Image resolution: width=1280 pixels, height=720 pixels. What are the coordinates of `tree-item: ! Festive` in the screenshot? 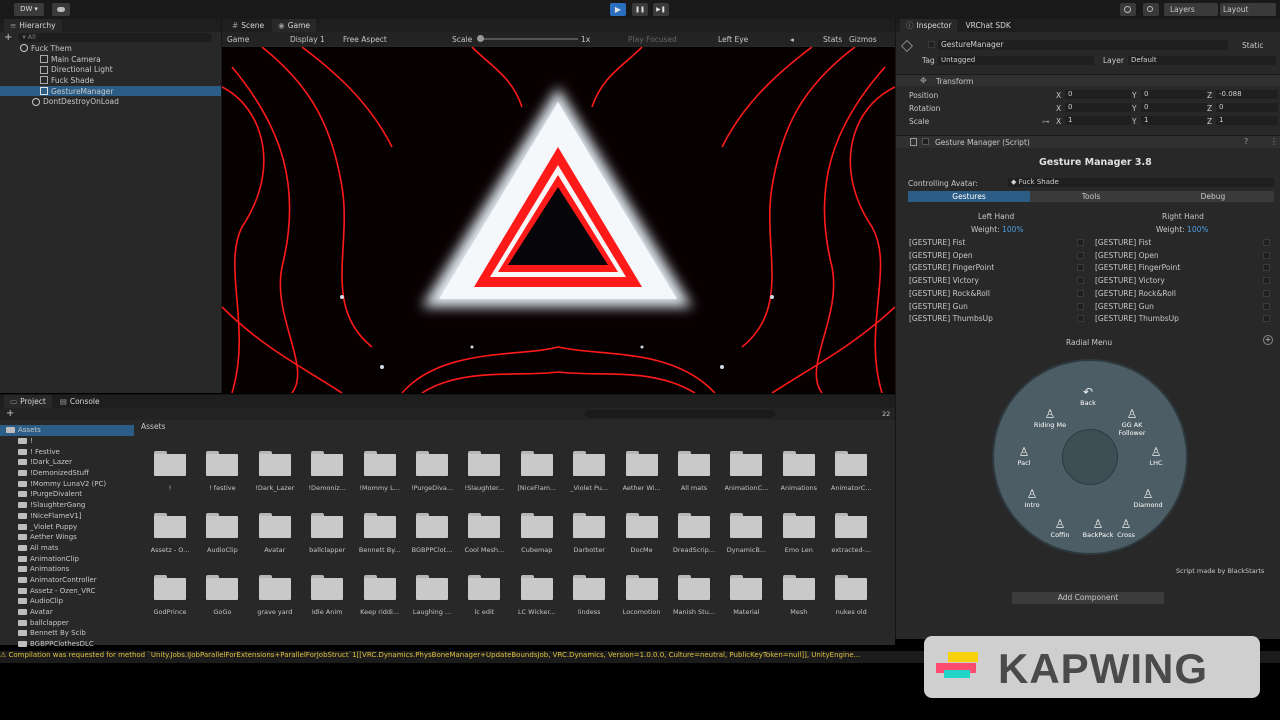 It's located at (67, 451).